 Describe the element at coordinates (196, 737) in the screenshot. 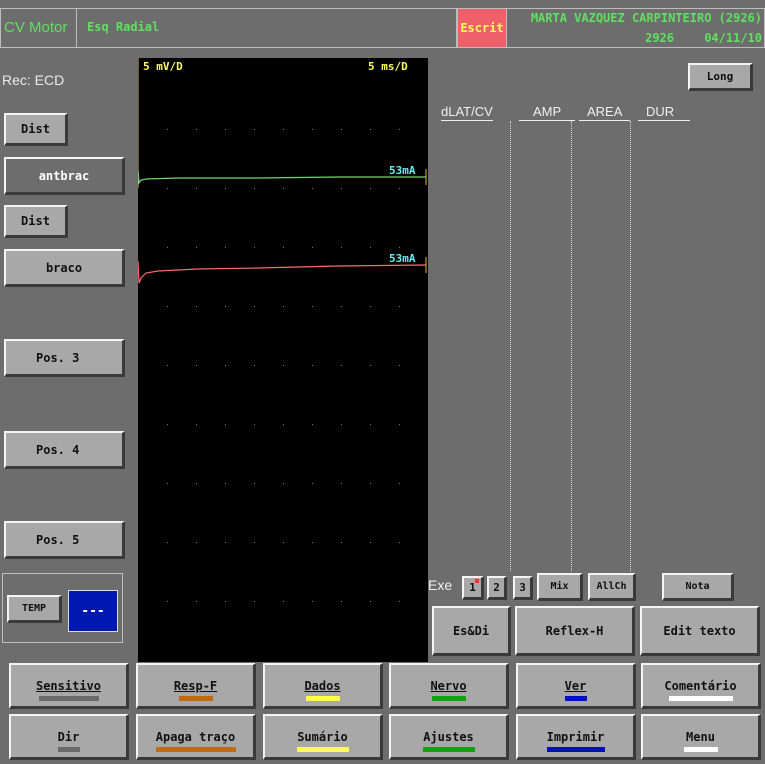

I see `apaga-traco-button: Apaga traço` at that location.